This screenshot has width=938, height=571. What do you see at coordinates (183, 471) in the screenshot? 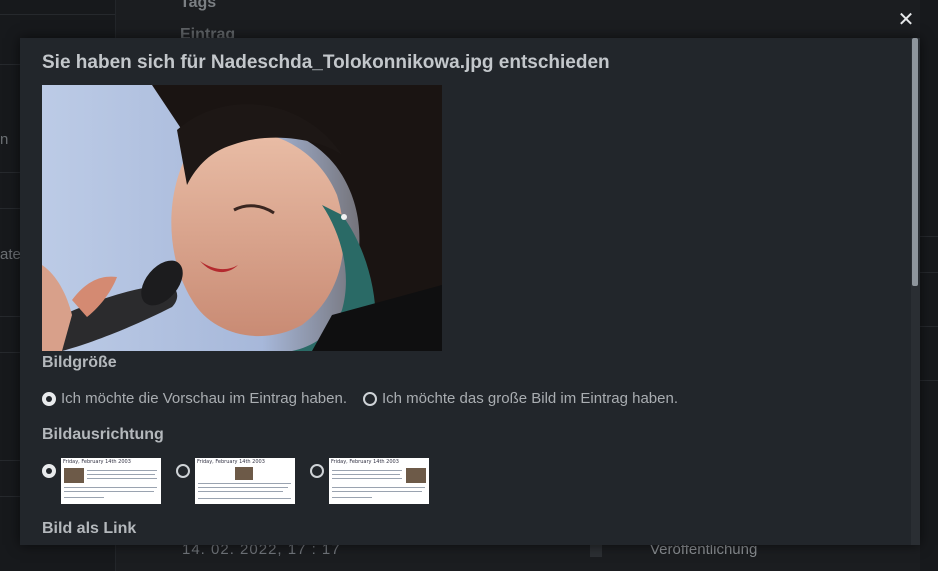
I see `alignment-center-radio` at bounding box center [183, 471].